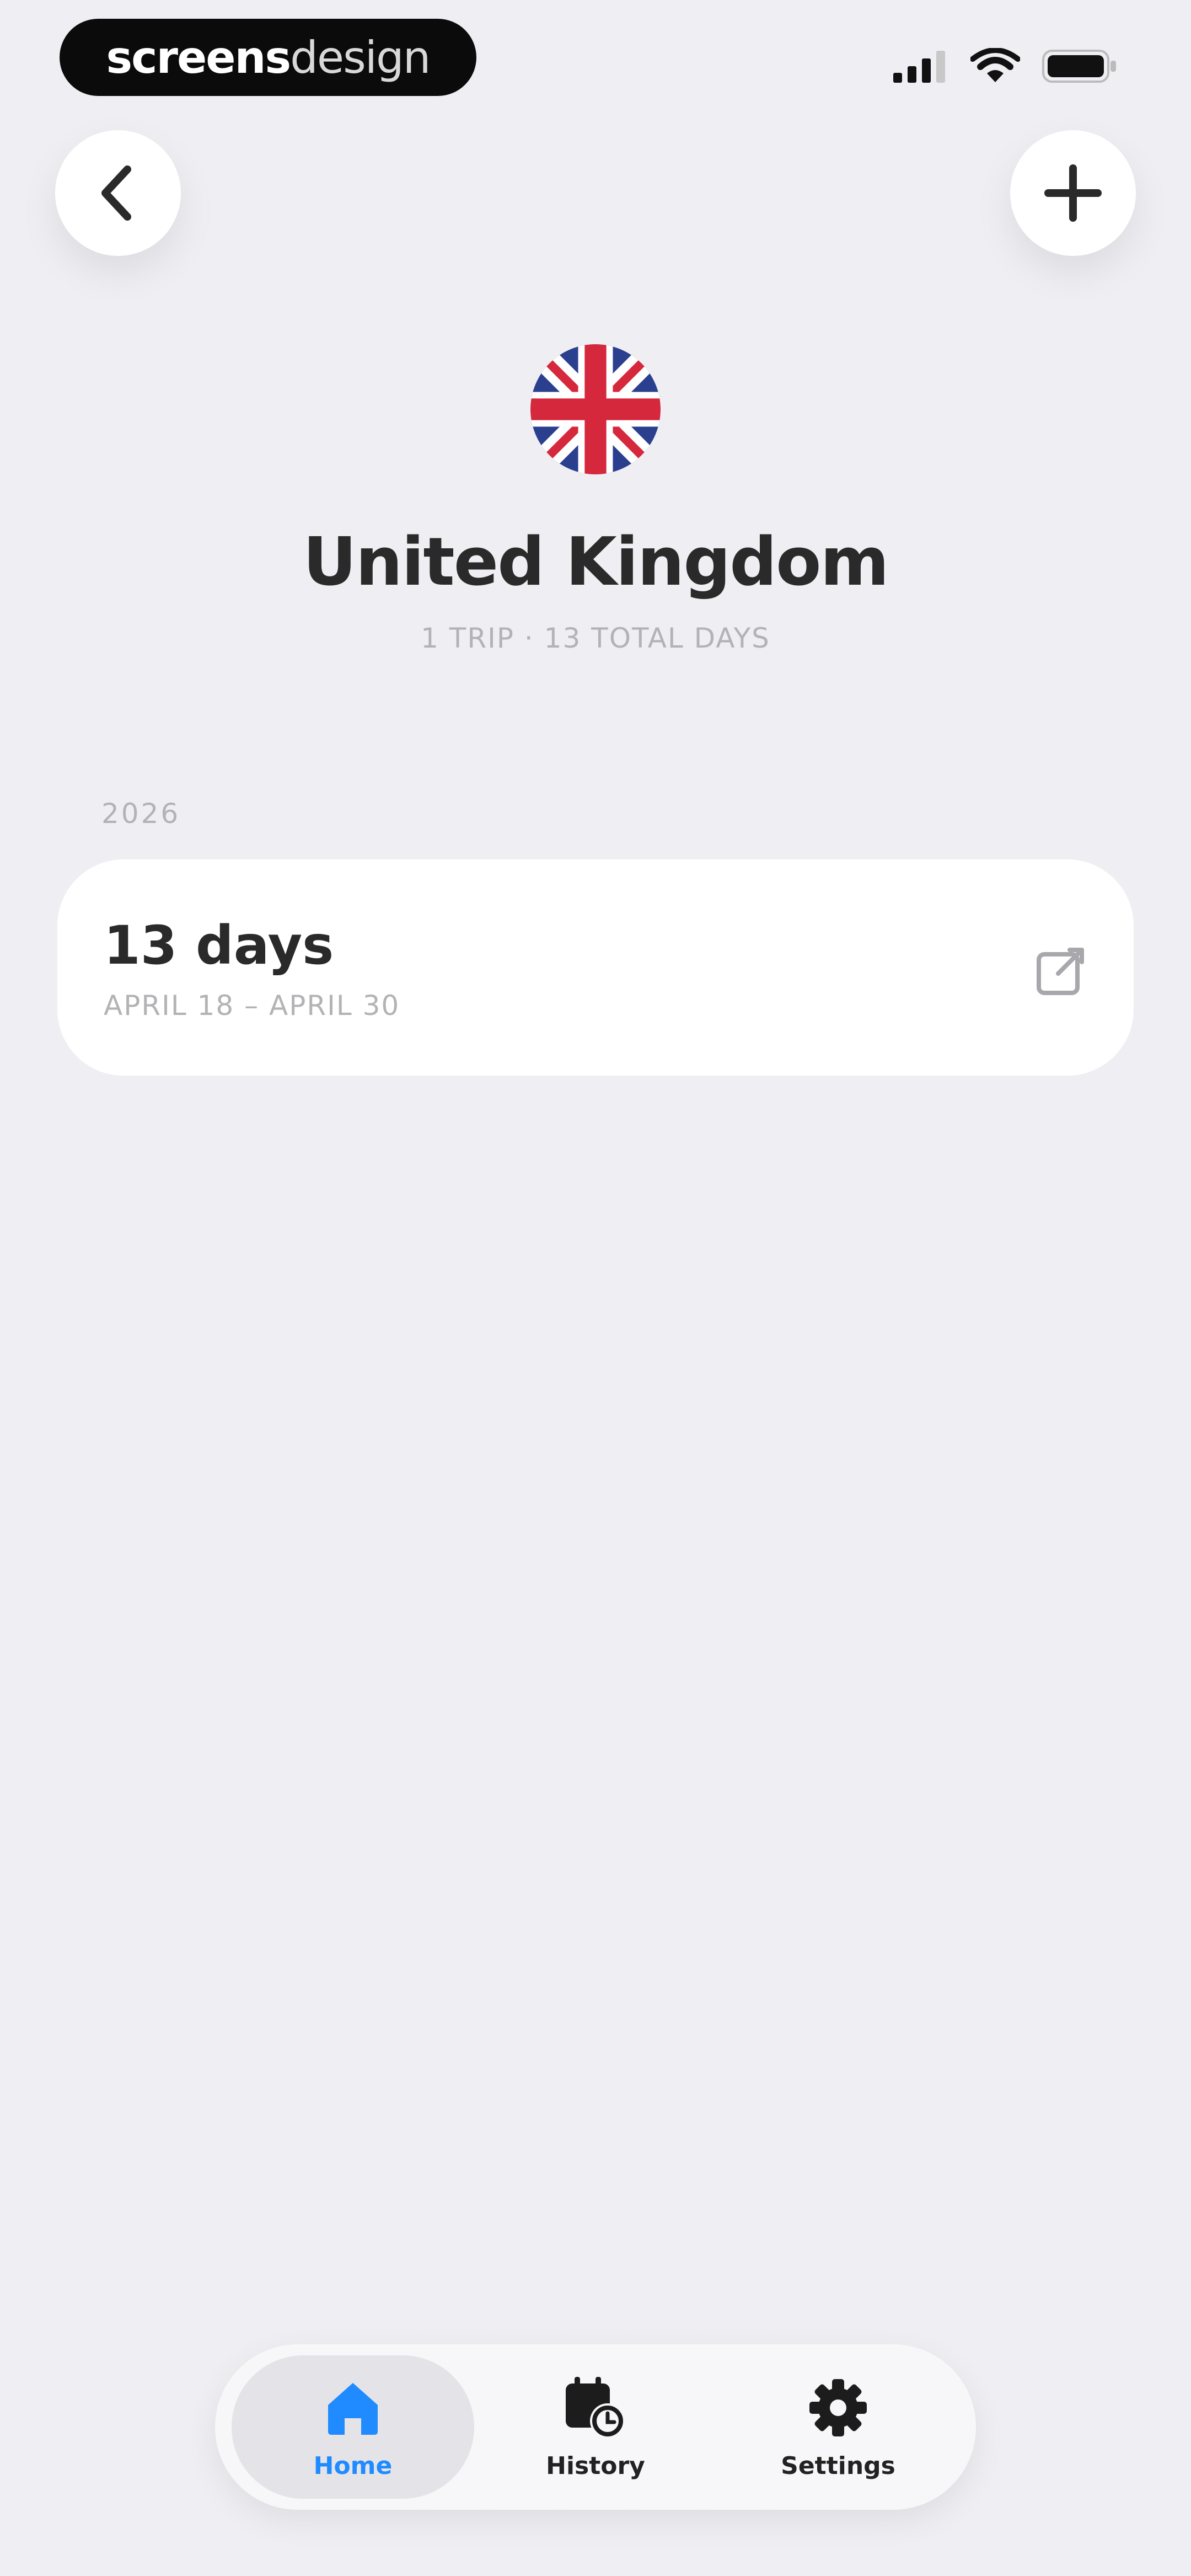  What do you see at coordinates (219, 945) in the screenshot?
I see `trip-duration: 13 days` at bounding box center [219, 945].